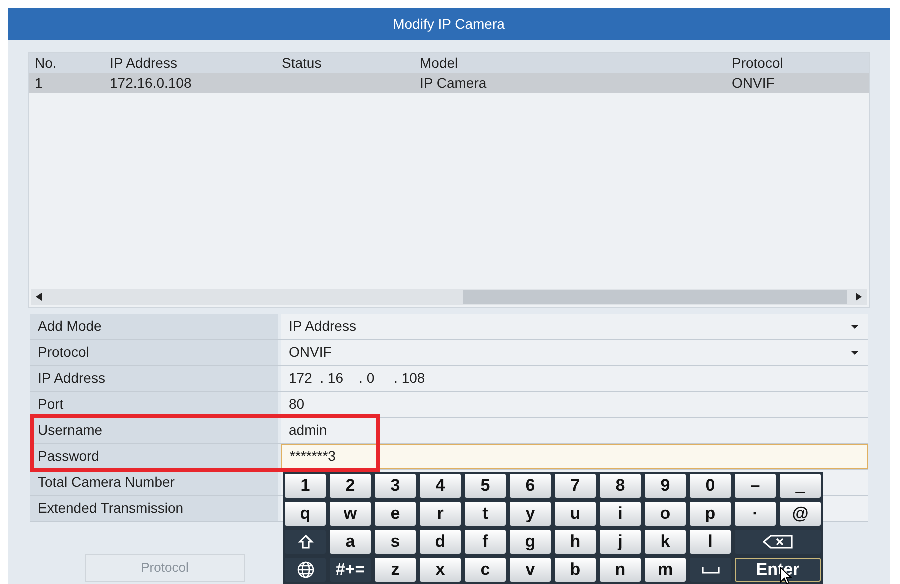 This screenshot has width=900, height=584. I want to click on table-cell: 1, so click(39, 82).